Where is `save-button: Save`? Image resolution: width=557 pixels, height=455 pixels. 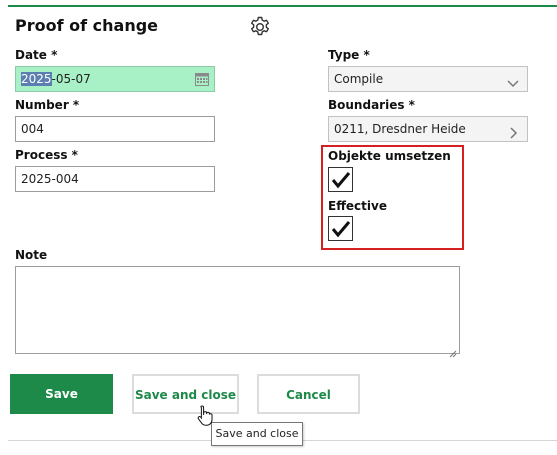 save-button: Save is located at coordinates (61, 394).